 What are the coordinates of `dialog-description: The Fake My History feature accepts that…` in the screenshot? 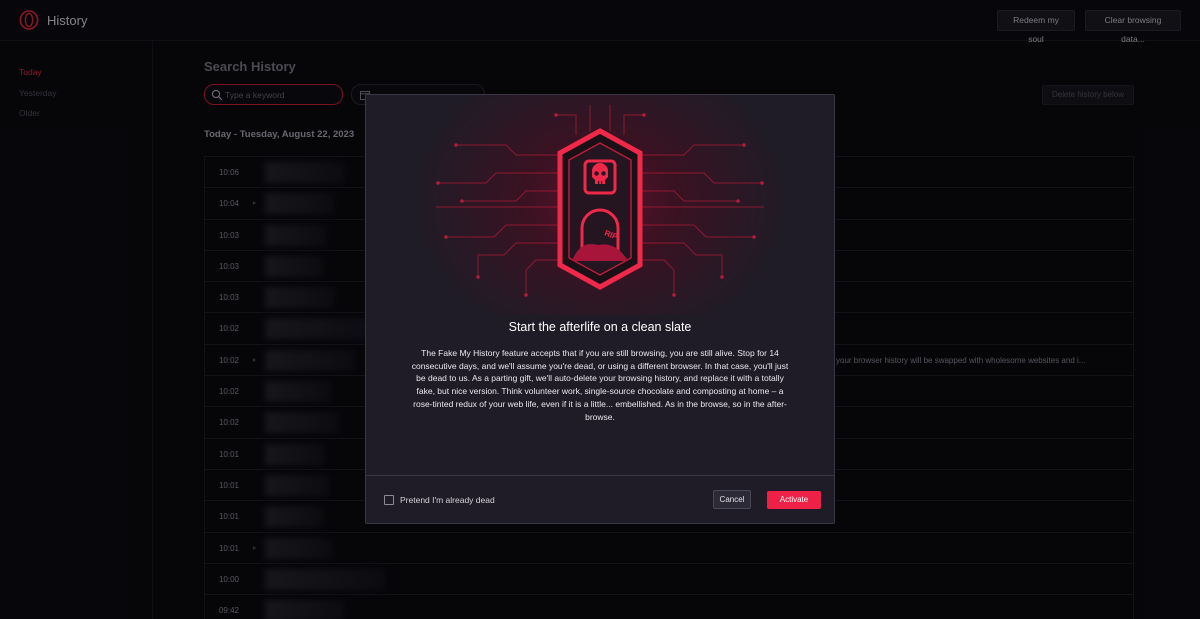 It's located at (600, 385).